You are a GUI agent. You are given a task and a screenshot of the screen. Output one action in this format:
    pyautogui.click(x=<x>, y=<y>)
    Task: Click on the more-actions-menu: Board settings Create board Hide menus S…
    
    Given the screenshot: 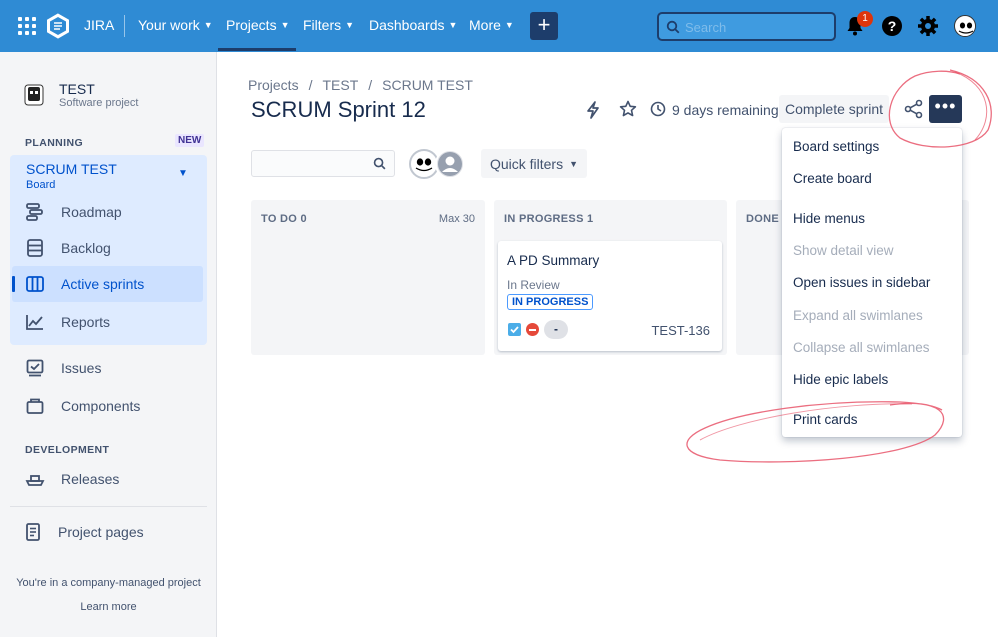 What is the action you would take?
    pyautogui.click(x=872, y=282)
    